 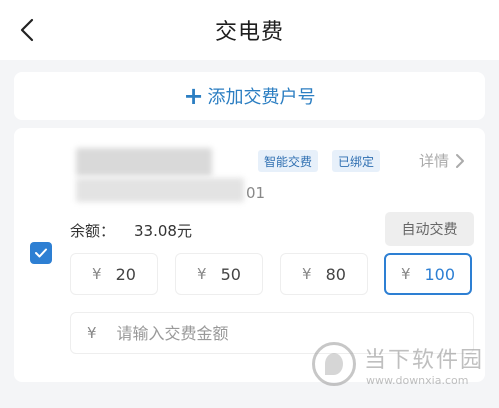 I want to click on amount-value: 50, so click(x=230, y=274).